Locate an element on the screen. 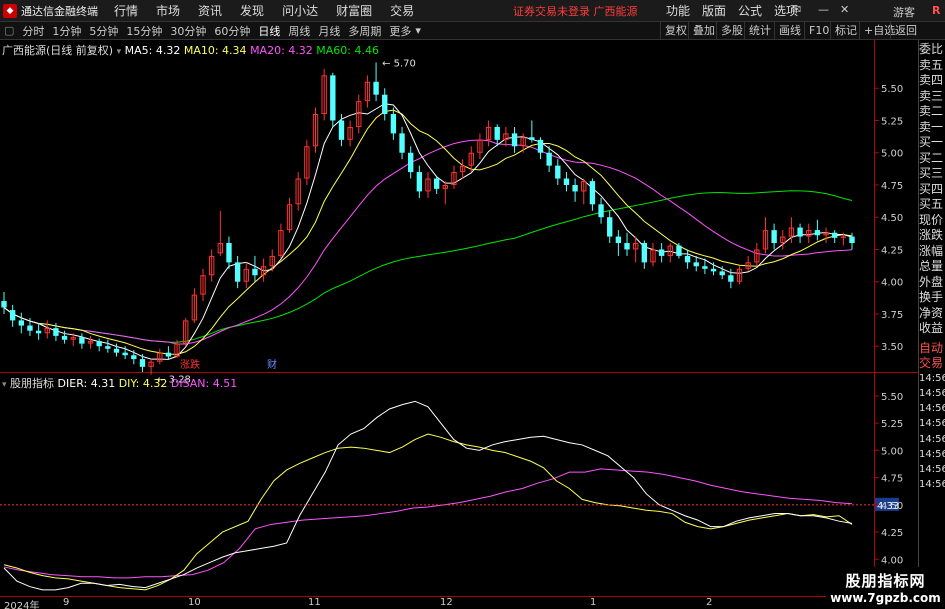  quote-label: 买二 is located at coordinates (931, 157).